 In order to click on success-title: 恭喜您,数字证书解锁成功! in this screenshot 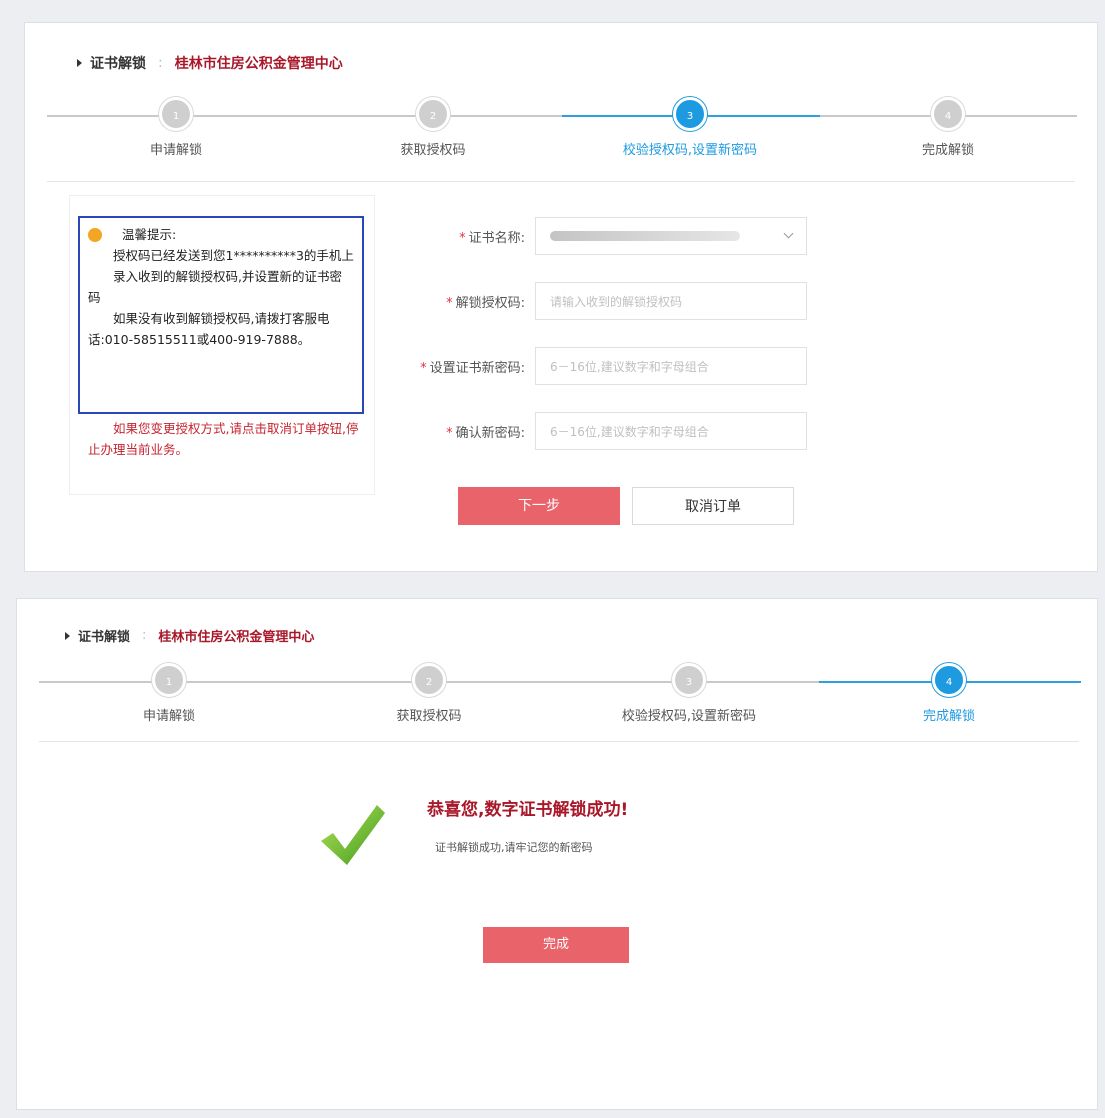, I will do `click(528, 810)`.